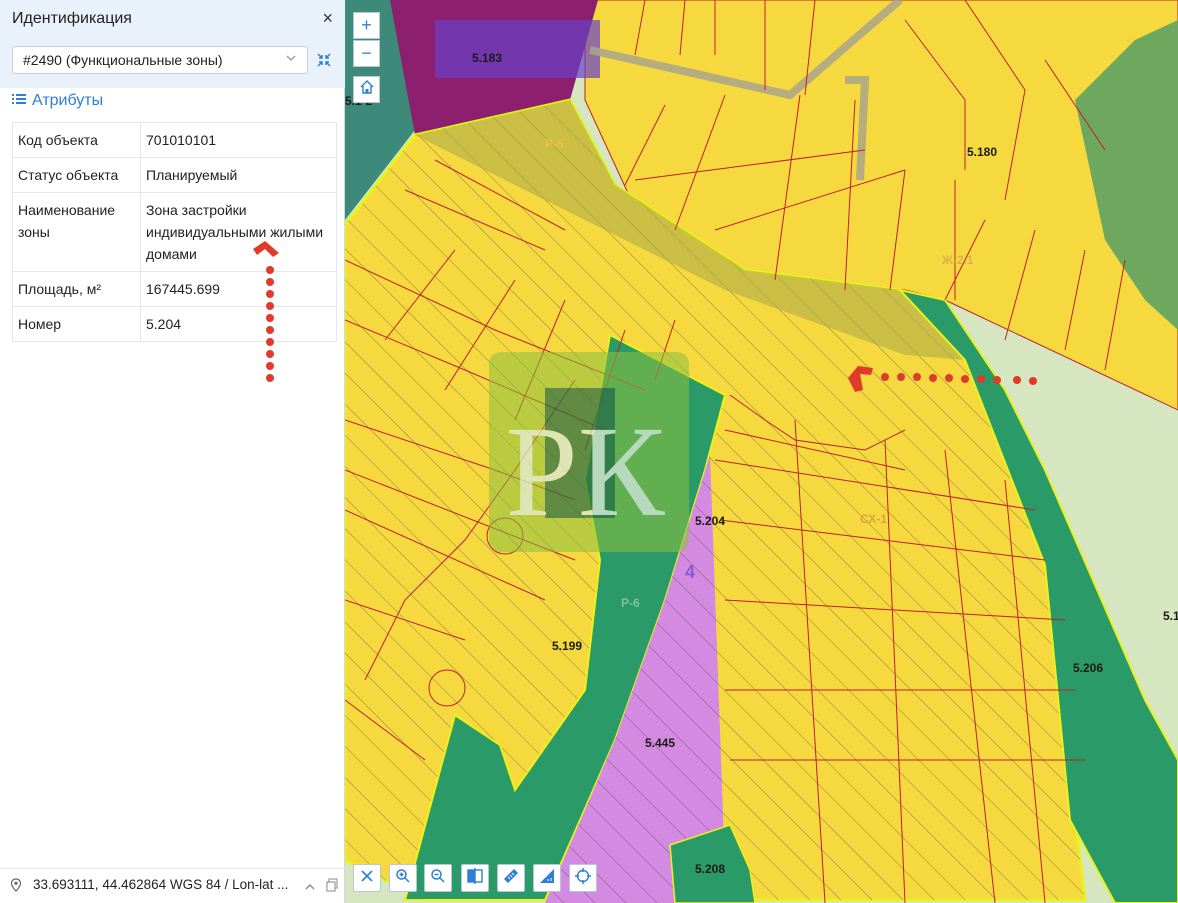  I want to click on zoom-out-button: −, so click(366, 53).